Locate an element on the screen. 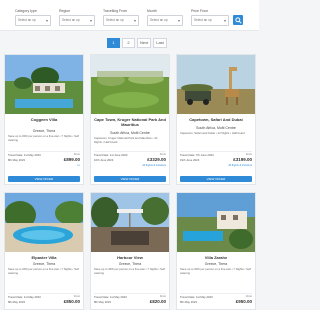  search-button is located at coordinates (238, 20).